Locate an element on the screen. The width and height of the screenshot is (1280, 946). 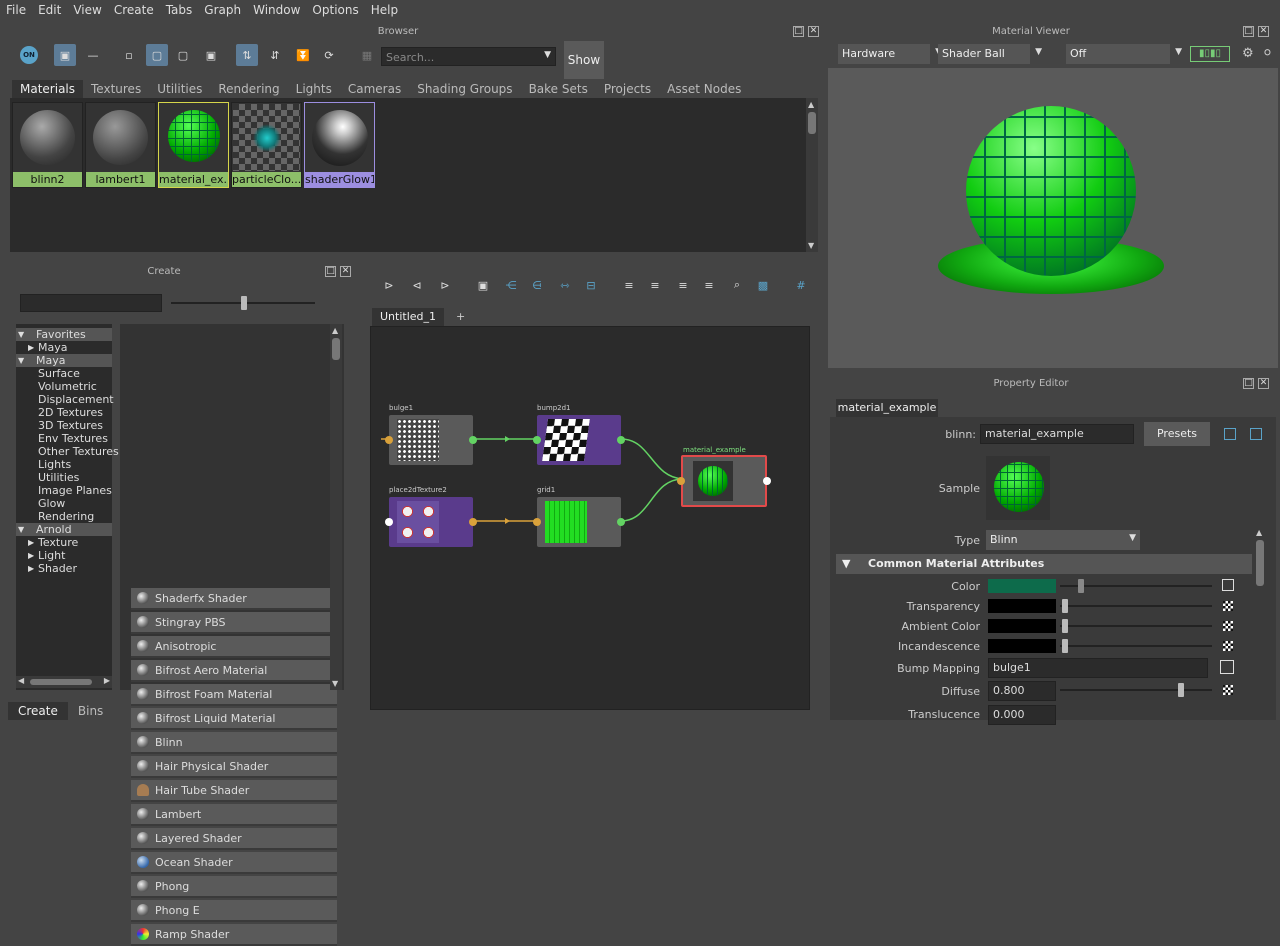
menu-options: Options is located at coordinates (335, 10).